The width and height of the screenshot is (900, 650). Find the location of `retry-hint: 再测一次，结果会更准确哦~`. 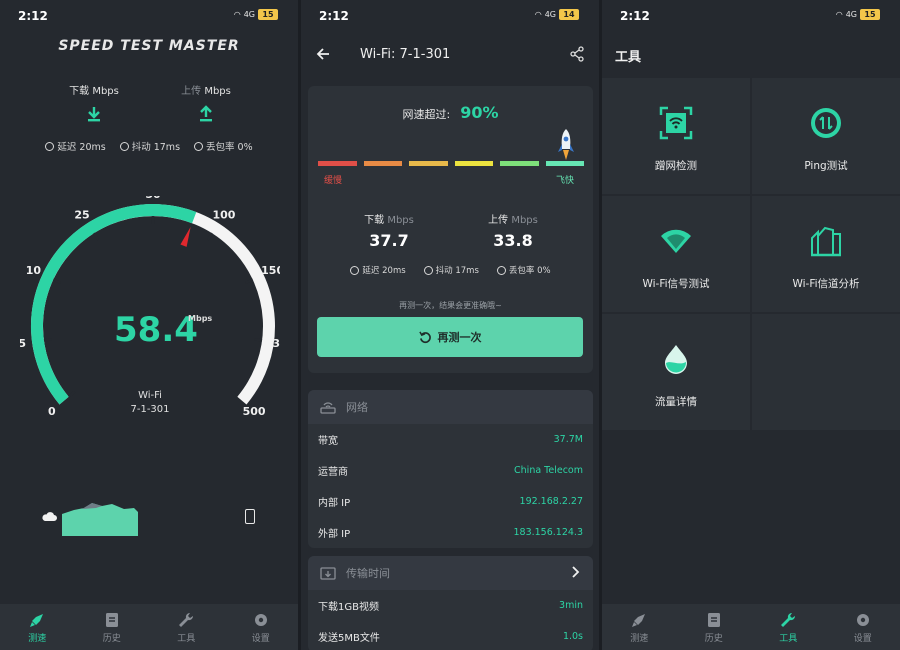

retry-hint: 再测一次，结果会更准确哦~ is located at coordinates (450, 305).